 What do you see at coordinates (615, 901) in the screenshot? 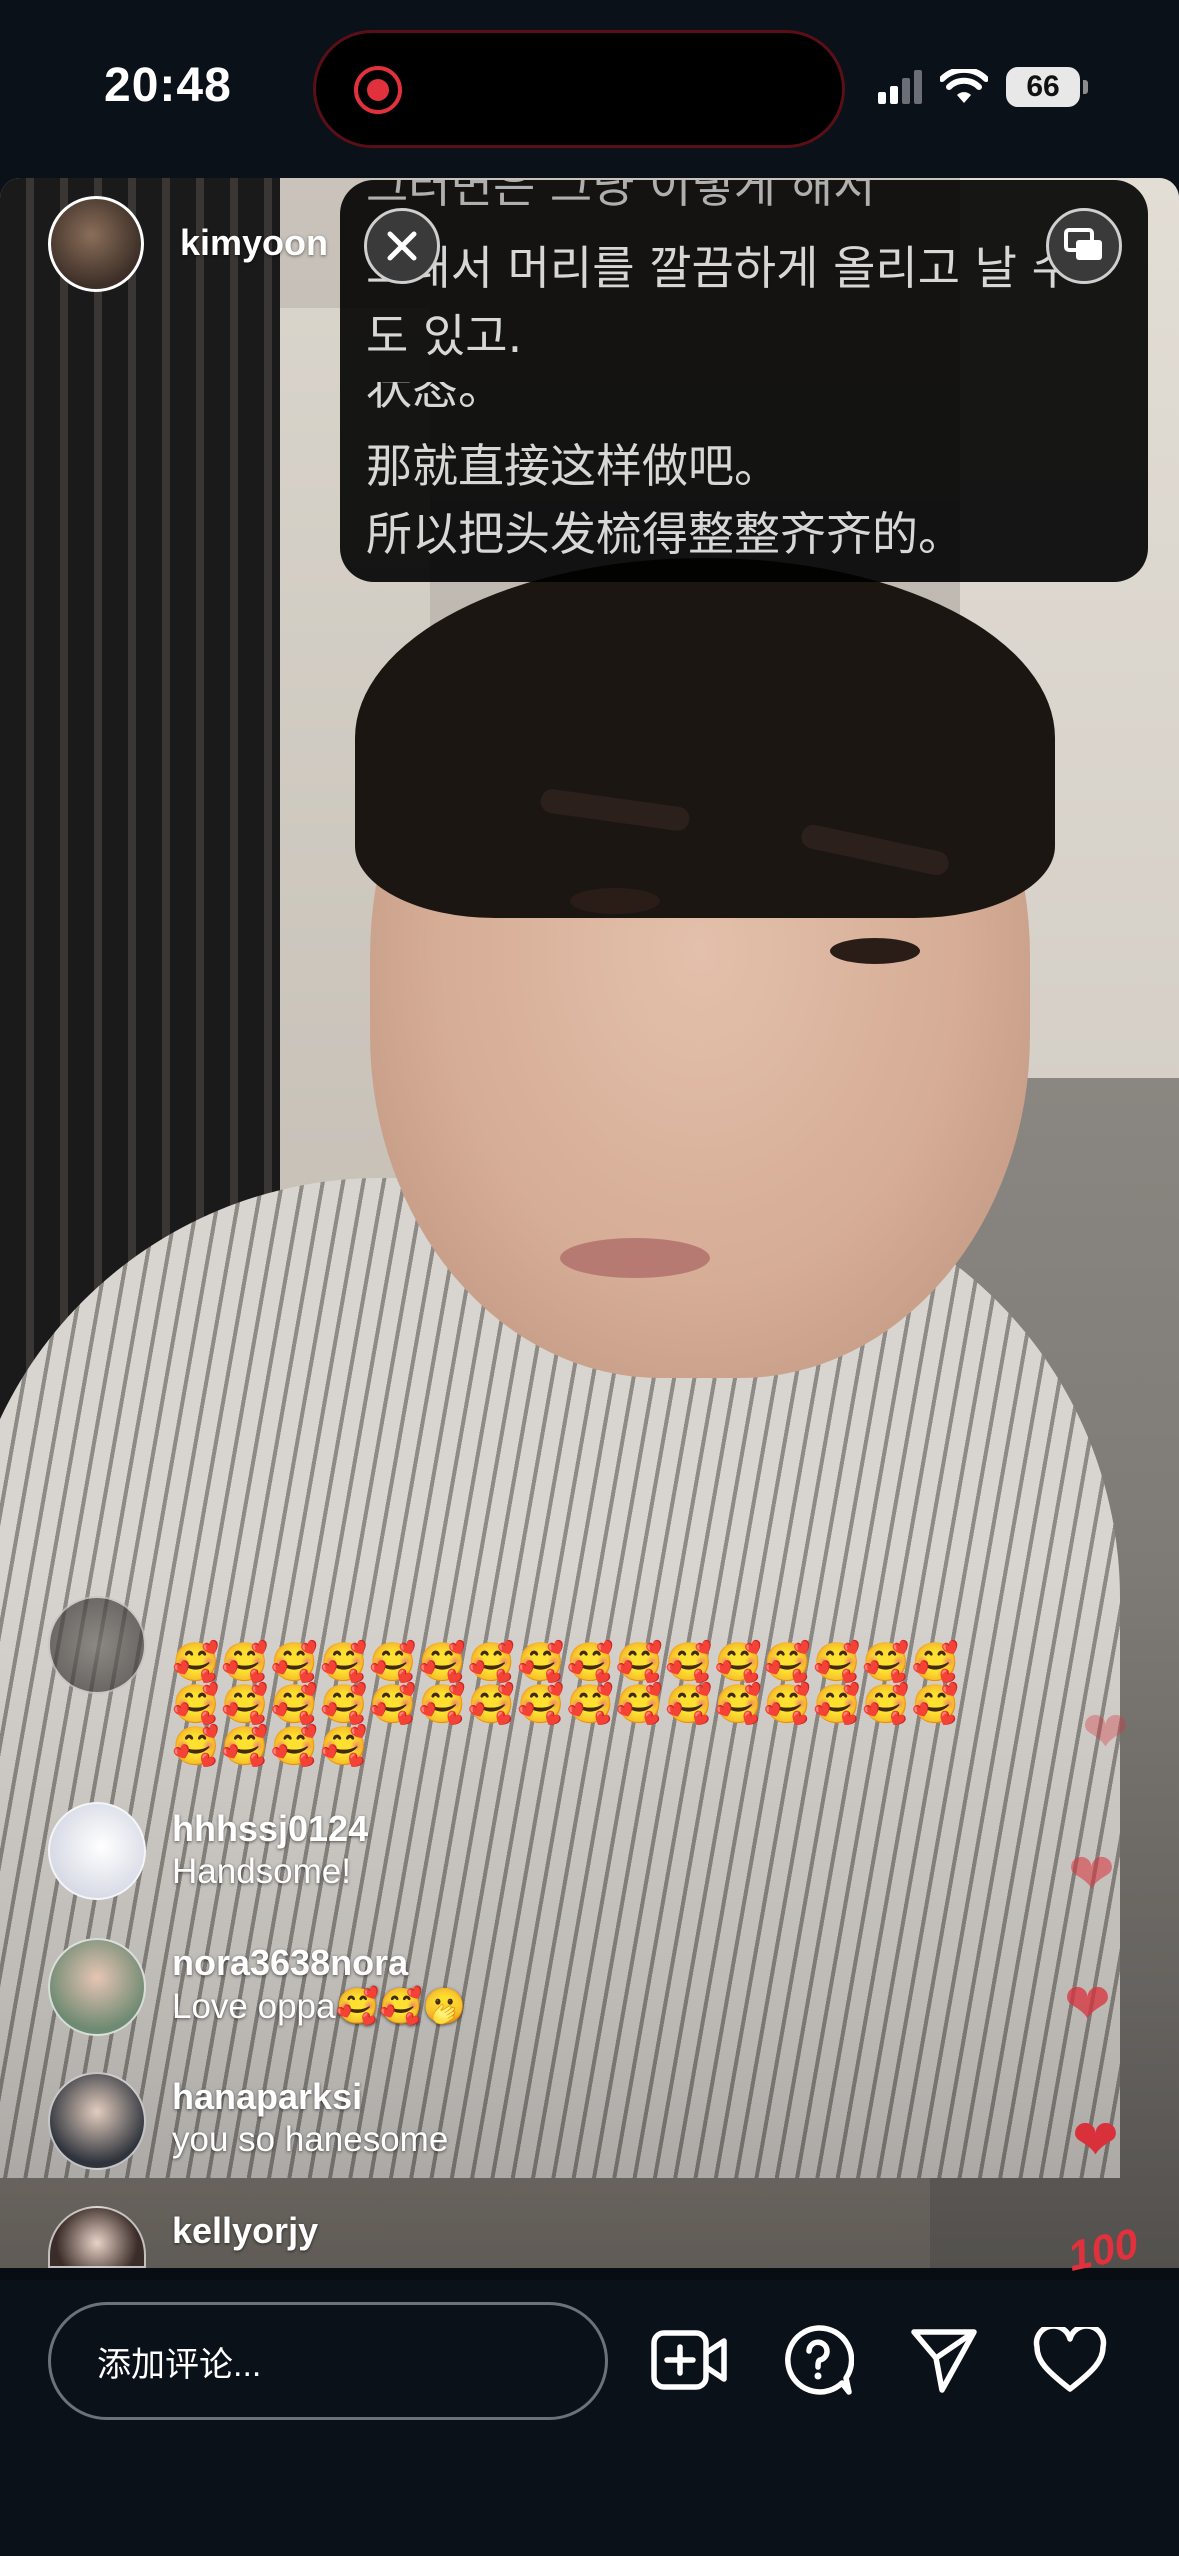
I see `person-eye-left` at bounding box center [615, 901].